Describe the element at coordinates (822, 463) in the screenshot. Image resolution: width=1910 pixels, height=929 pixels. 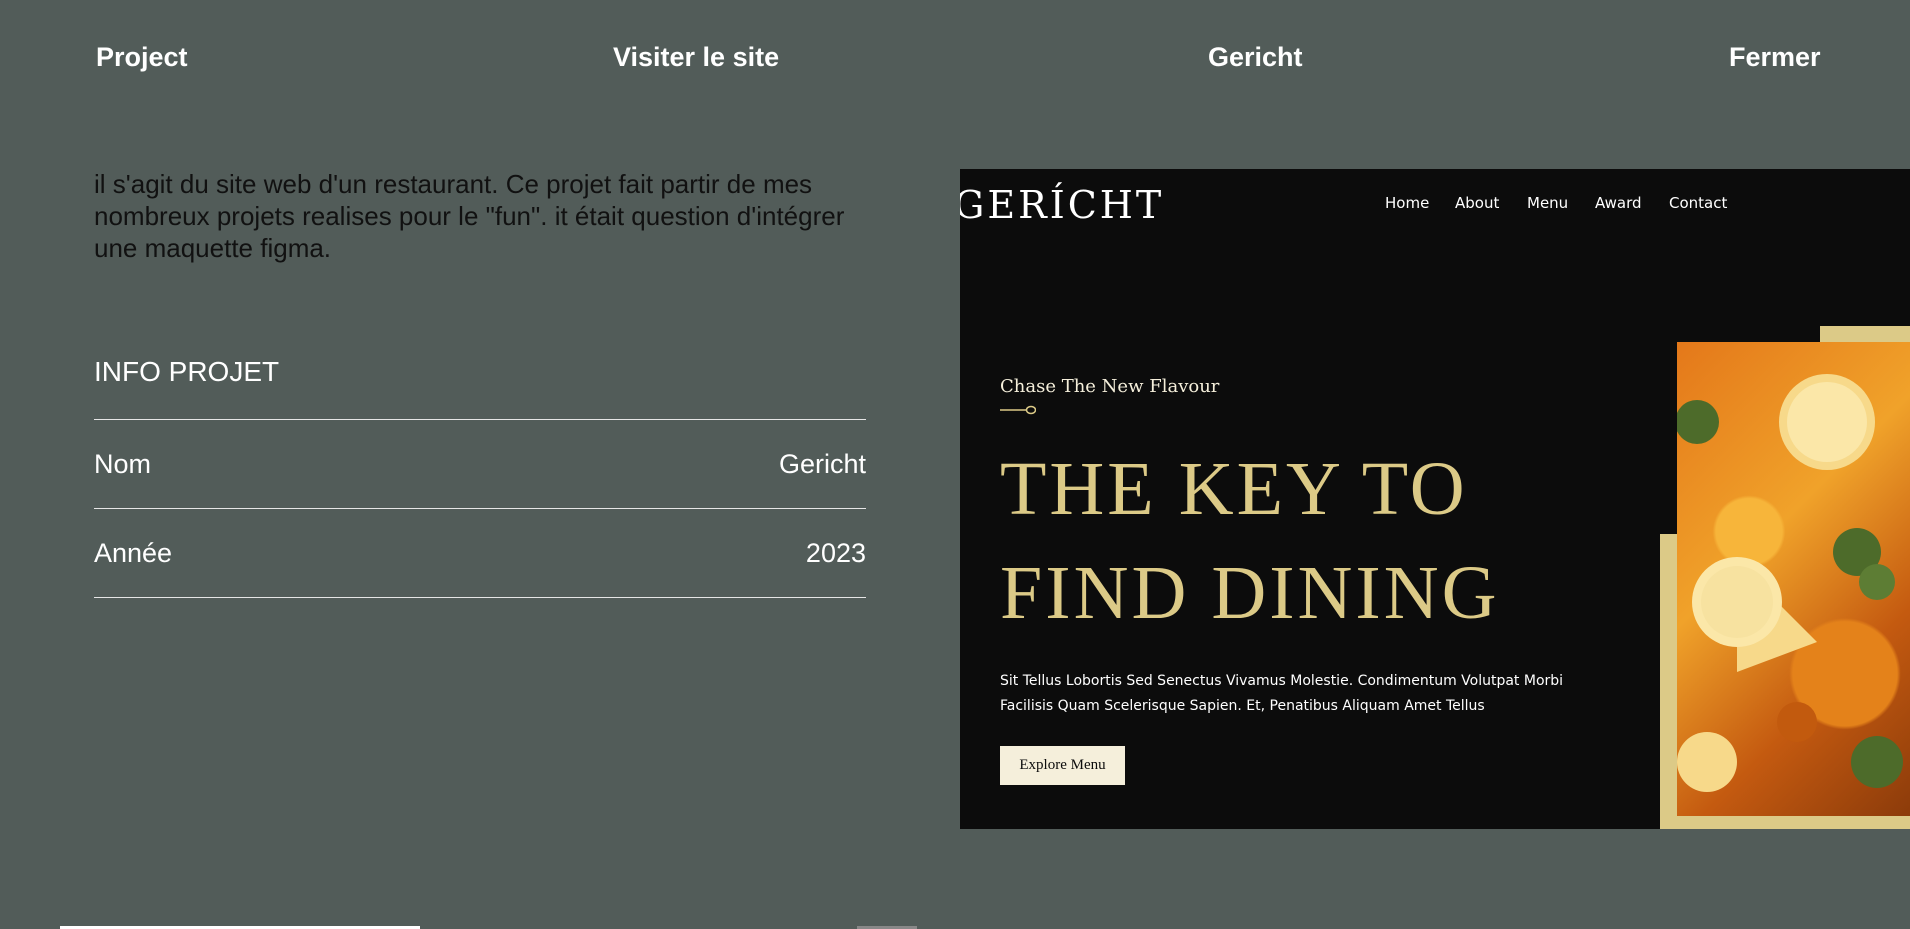
I see `info-value: Gericht` at that location.